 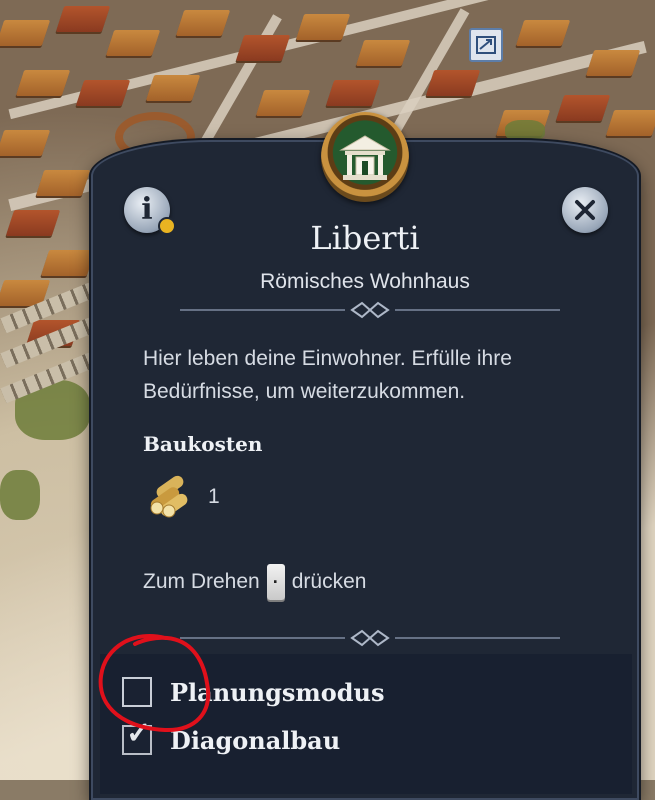 What do you see at coordinates (203, 444) in the screenshot?
I see `cost-label: Baukosten` at bounding box center [203, 444].